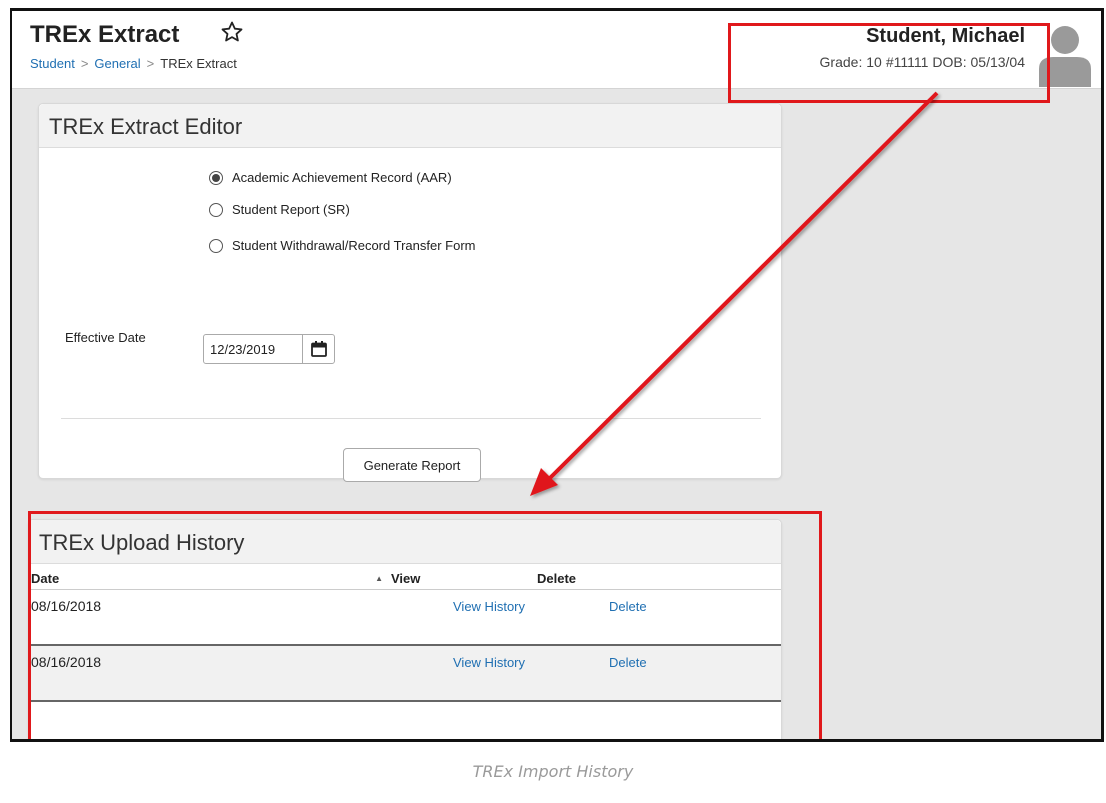 The height and width of the screenshot is (803, 1106). What do you see at coordinates (410, 126) in the screenshot?
I see `editor-title: TREx Extract Editor` at bounding box center [410, 126].